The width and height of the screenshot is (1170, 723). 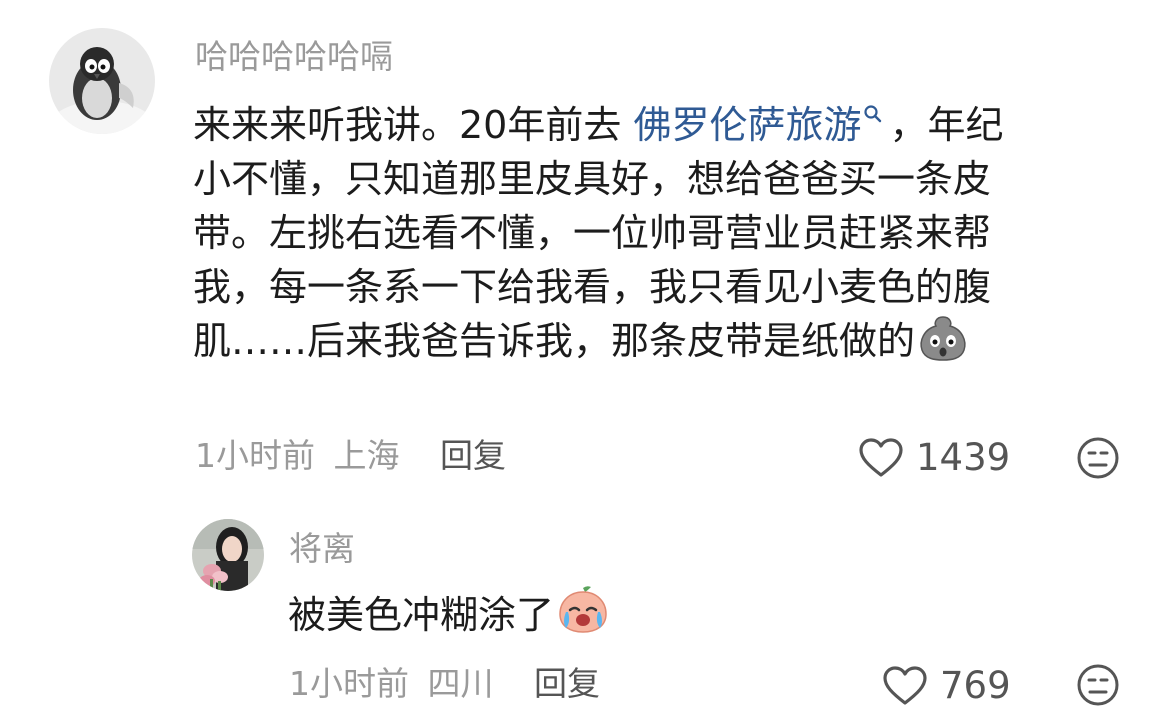 What do you see at coordinates (460, 683) in the screenshot?
I see `comment-location: 四川` at bounding box center [460, 683].